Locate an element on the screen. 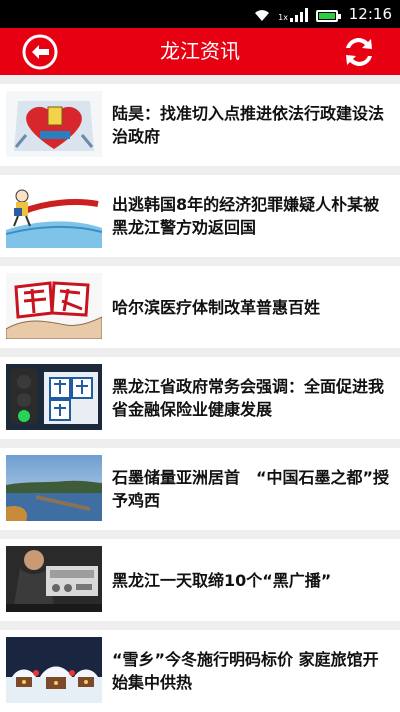 The height and width of the screenshot is (712, 400). news-title: “雪乡”今冬施行明码标价 家庭旅馆开始集中供热 is located at coordinates (245, 671).